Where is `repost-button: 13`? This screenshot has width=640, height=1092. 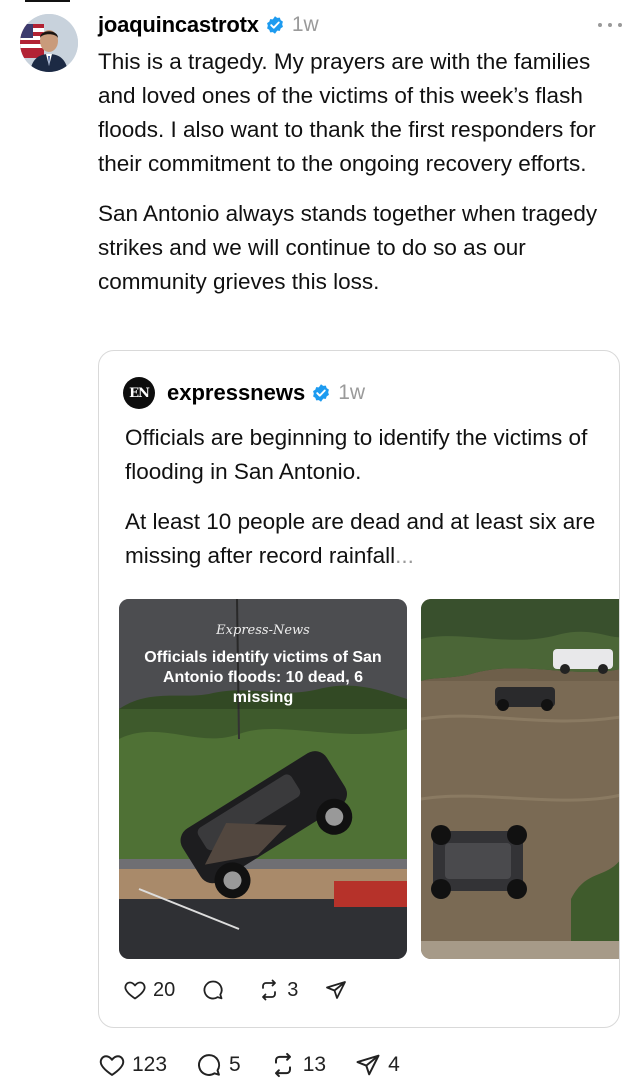 repost-button: 13 is located at coordinates (297, 1065).